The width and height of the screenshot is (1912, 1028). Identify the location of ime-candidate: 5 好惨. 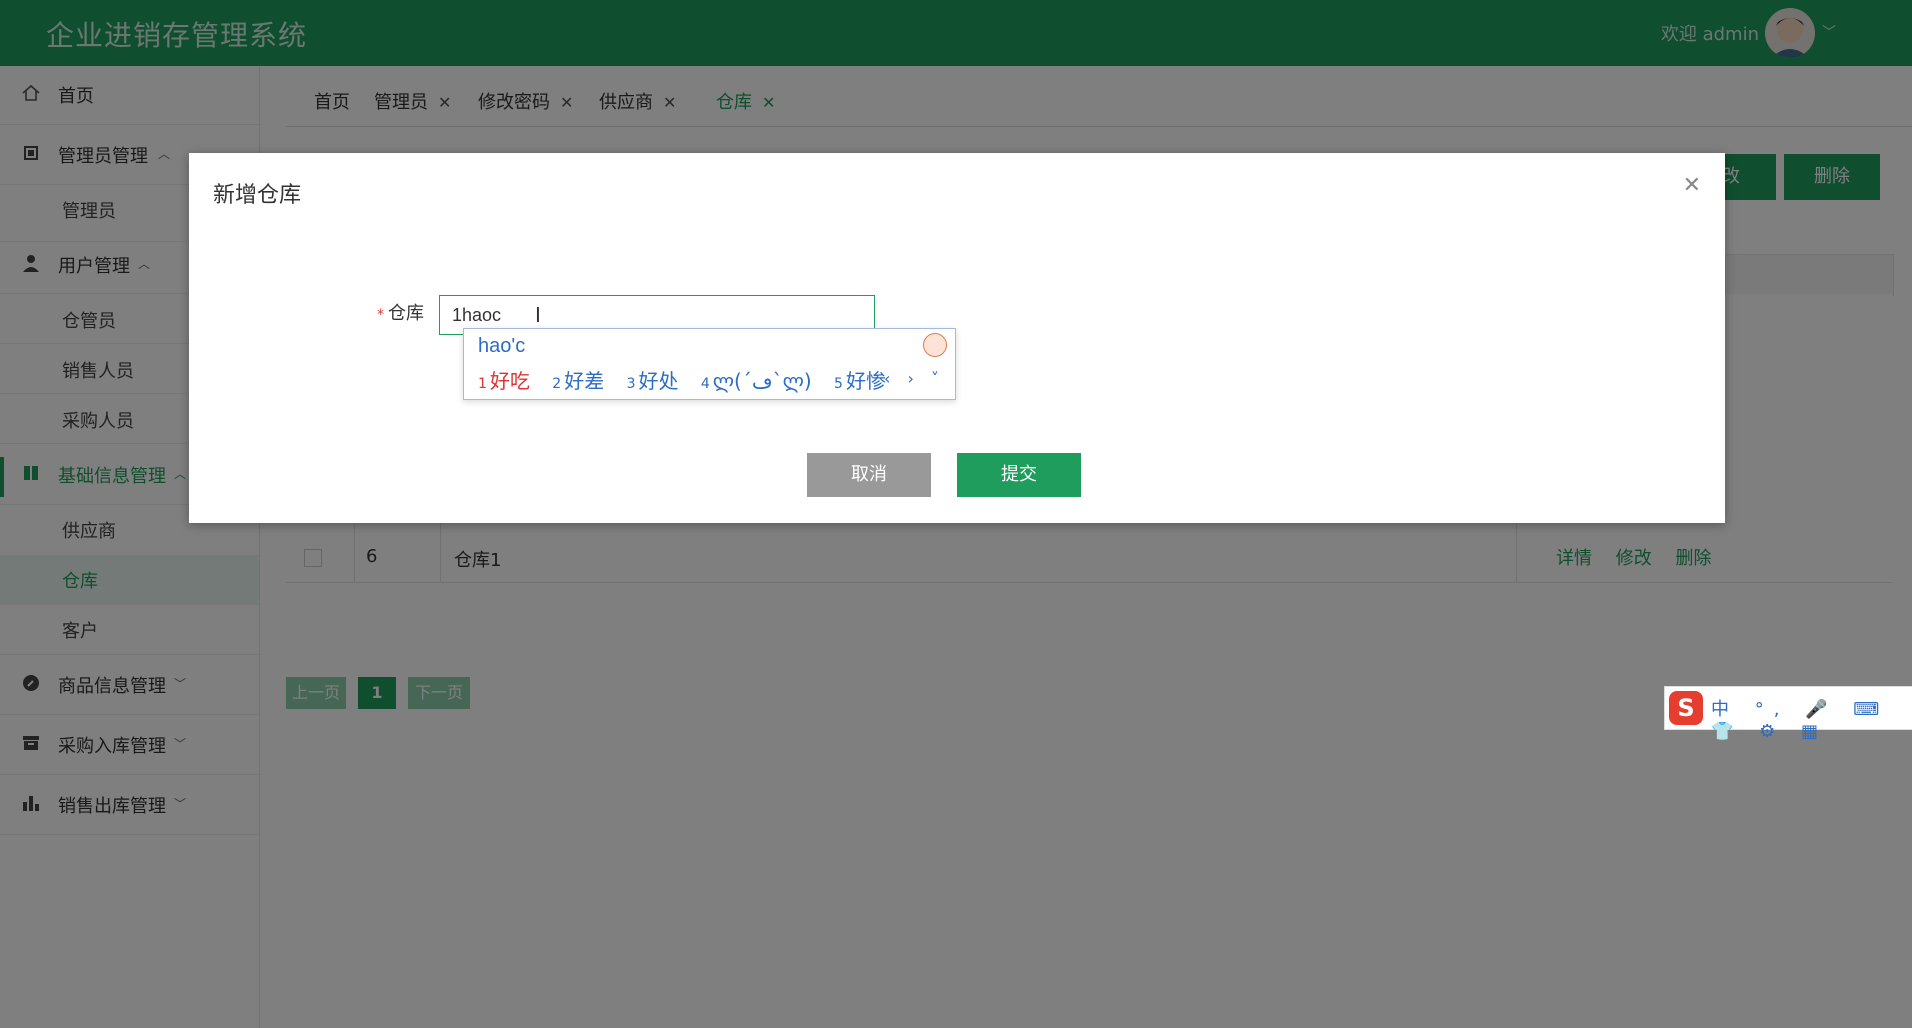
(860, 381).